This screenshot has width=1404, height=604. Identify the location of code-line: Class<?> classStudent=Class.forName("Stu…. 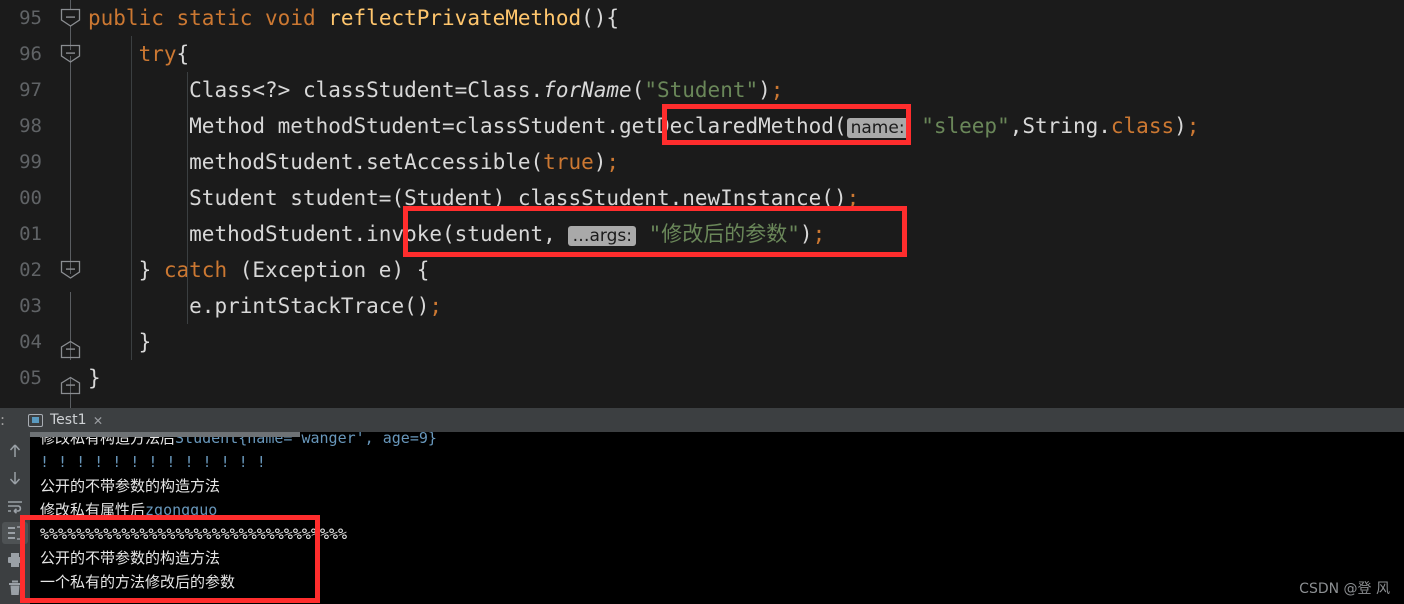
(746, 90).